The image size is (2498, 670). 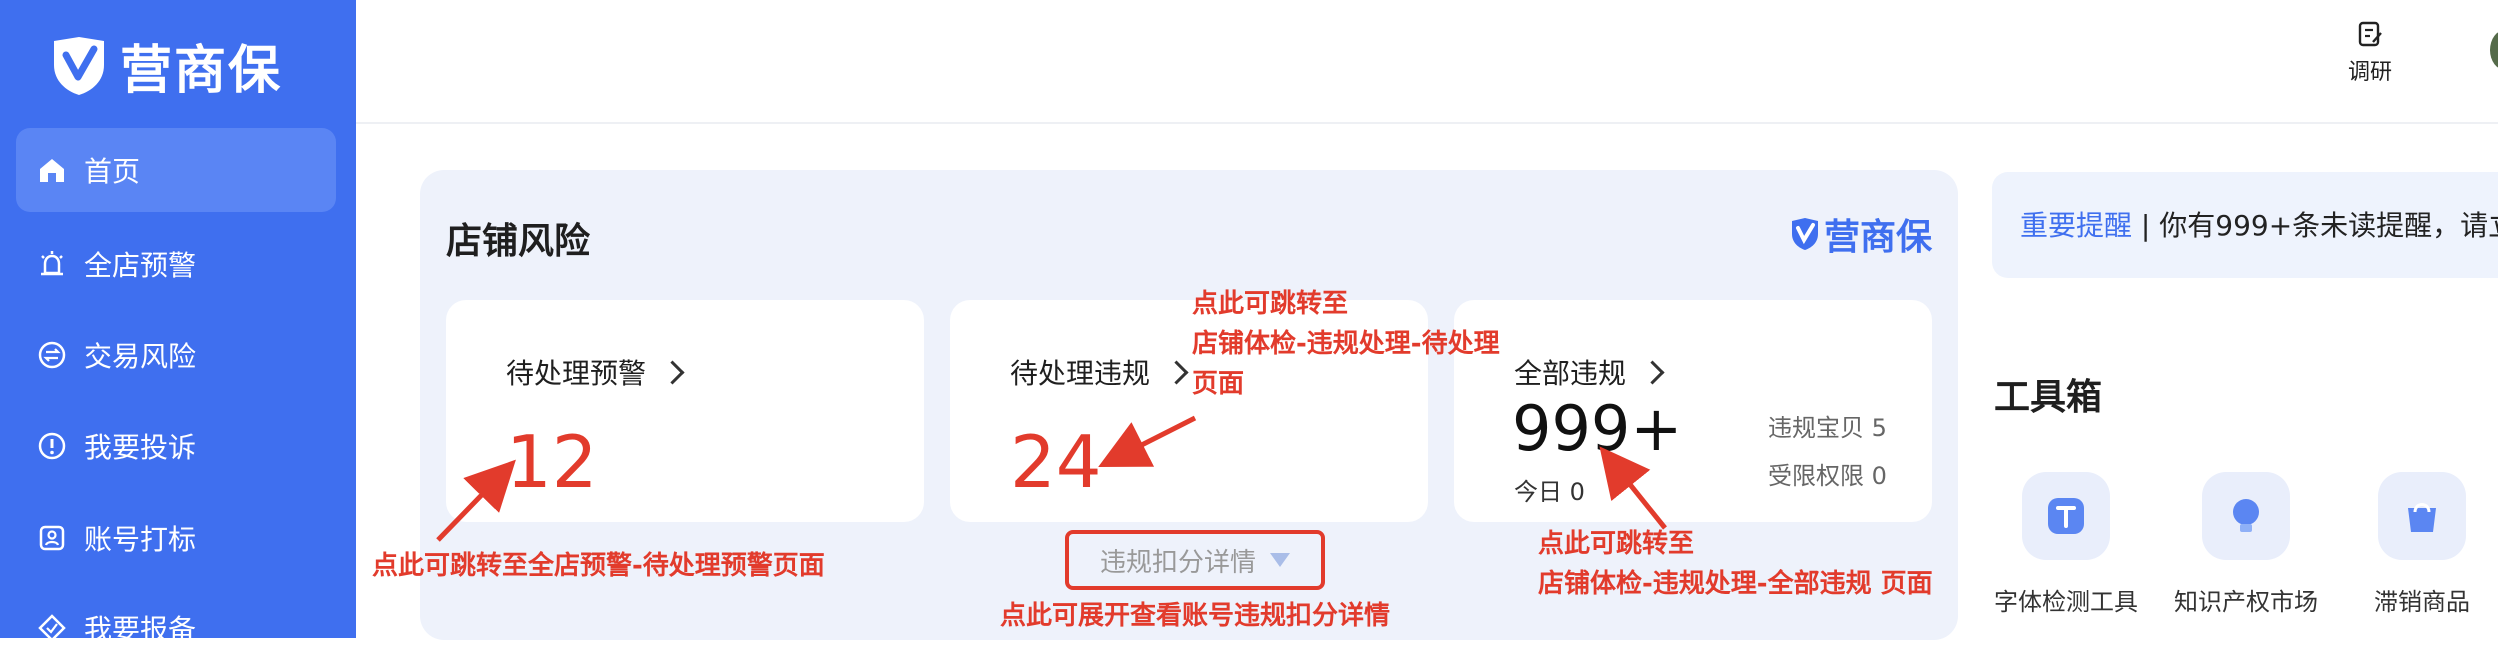 What do you see at coordinates (1218, 384) in the screenshot?
I see `annotation-pending-line3: 页面` at bounding box center [1218, 384].